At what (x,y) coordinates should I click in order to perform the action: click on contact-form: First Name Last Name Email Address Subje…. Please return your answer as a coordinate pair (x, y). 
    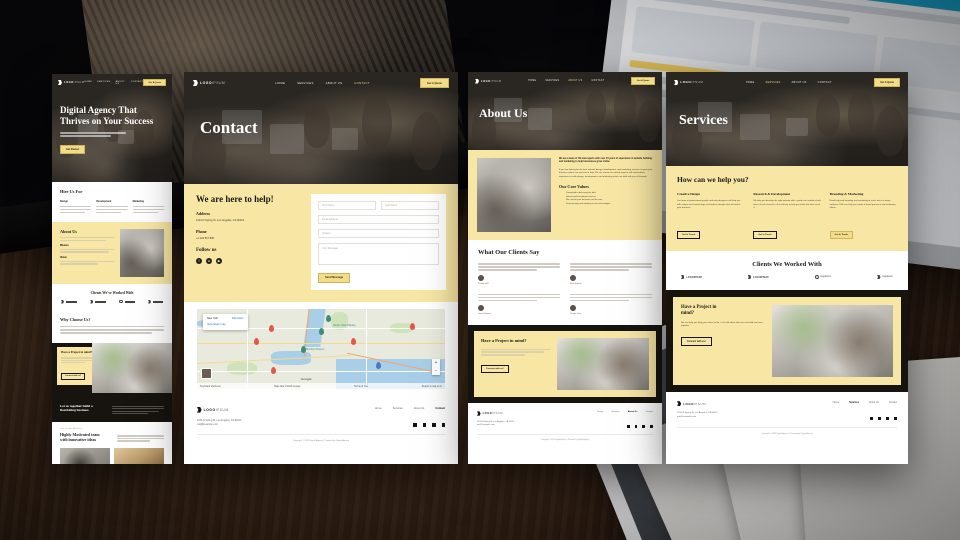
    Looking at the image, I should click on (378, 242).